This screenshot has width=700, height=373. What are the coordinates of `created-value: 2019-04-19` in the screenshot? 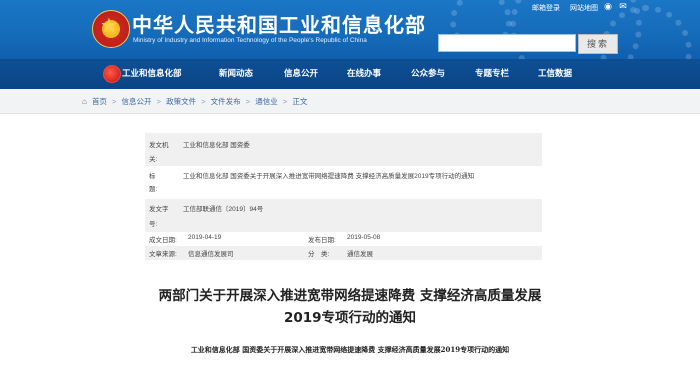 It's located at (205, 237).